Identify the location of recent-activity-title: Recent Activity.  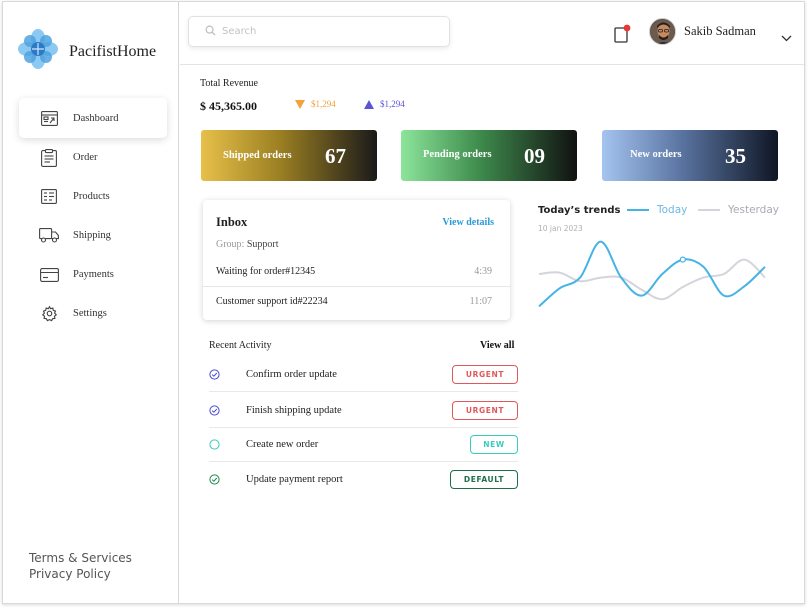
(240, 345).